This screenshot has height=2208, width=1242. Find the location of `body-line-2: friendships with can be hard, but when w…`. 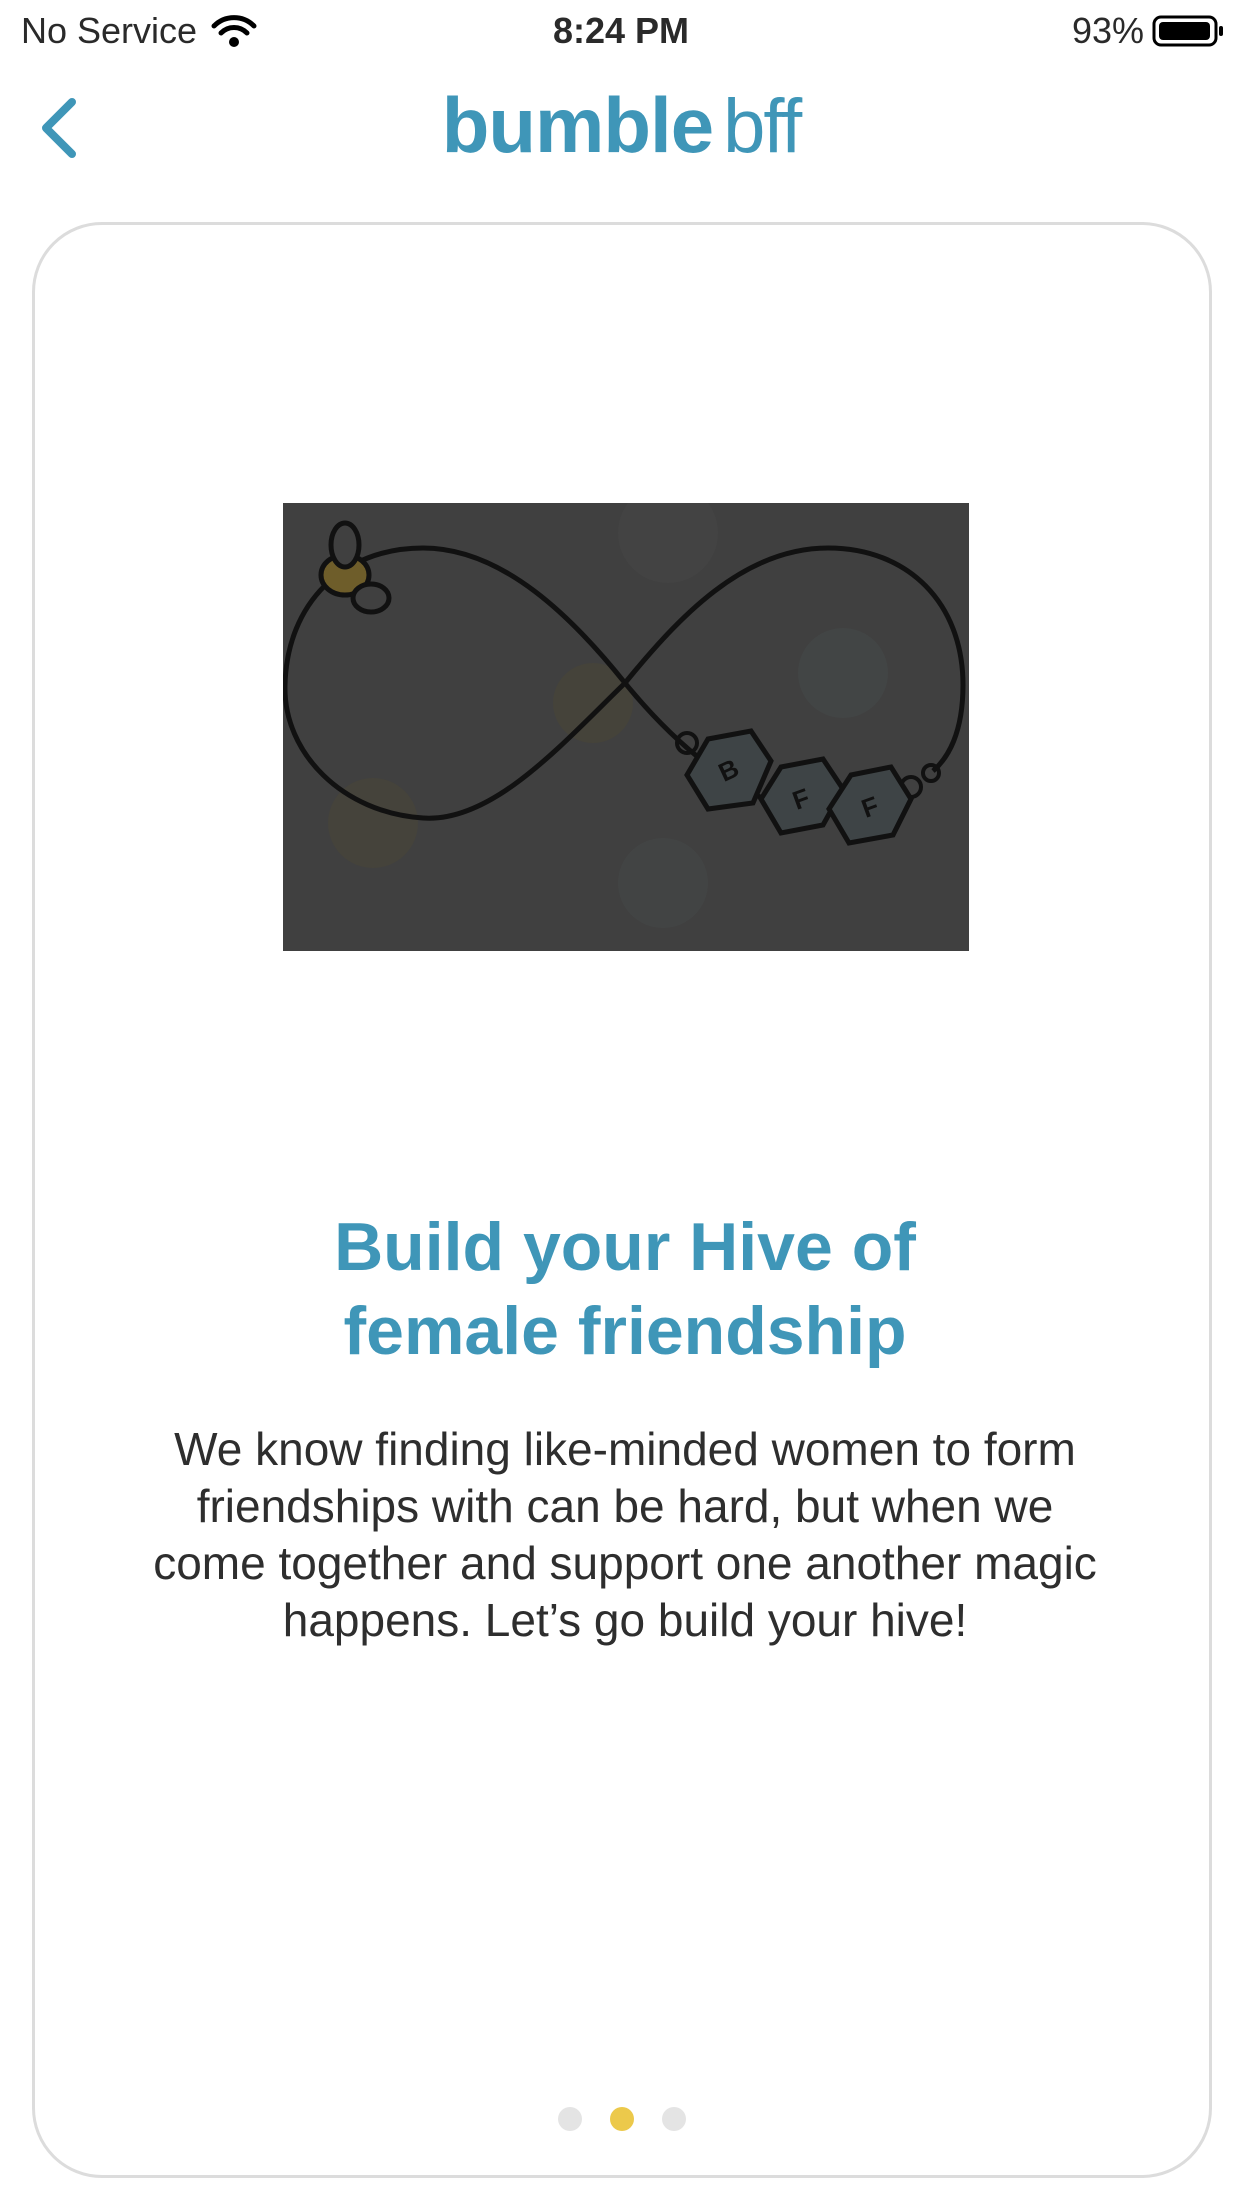

body-line-2: friendships with can be hard, but when w… is located at coordinates (625, 1506).